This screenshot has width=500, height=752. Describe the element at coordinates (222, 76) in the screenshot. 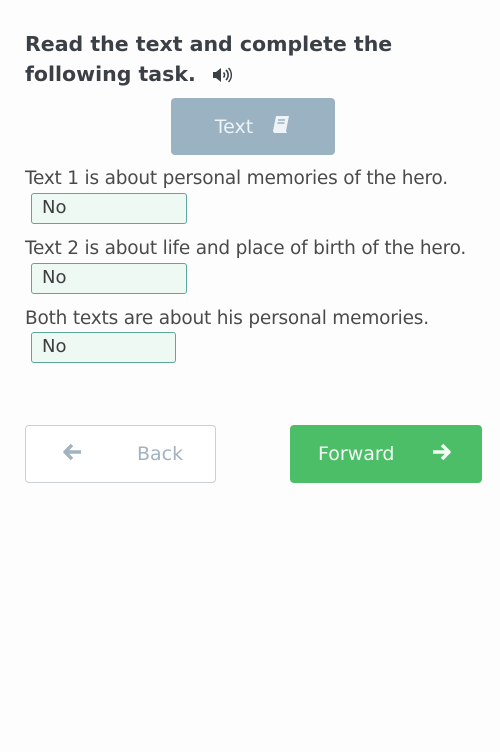

I see `speaker-icon` at that location.